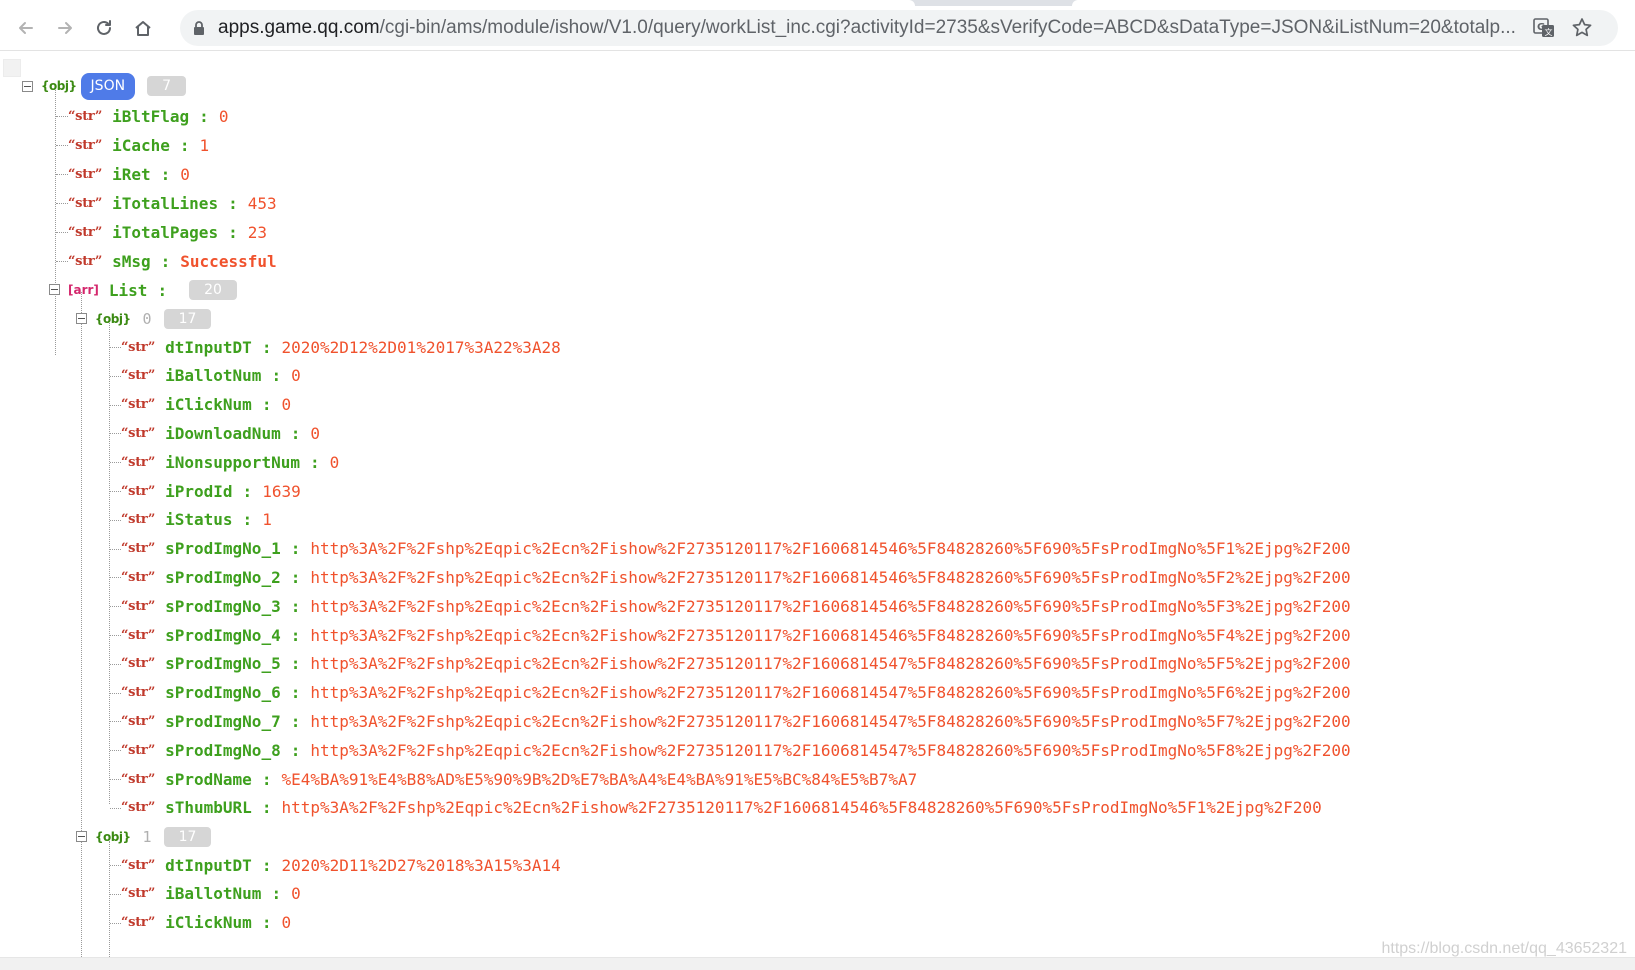  Describe the element at coordinates (1504, 948) in the screenshot. I see `watermark: https://blog.csdn.net/qq_43652321` at that location.